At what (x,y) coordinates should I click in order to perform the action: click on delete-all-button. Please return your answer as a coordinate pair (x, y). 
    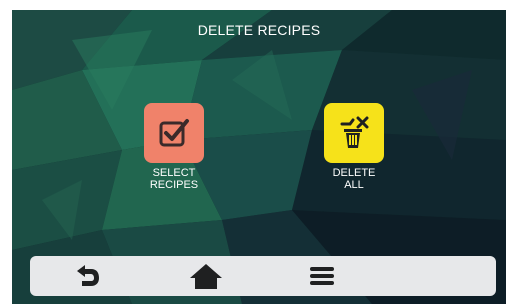
    Looking at the image, I should click on (354, 133).